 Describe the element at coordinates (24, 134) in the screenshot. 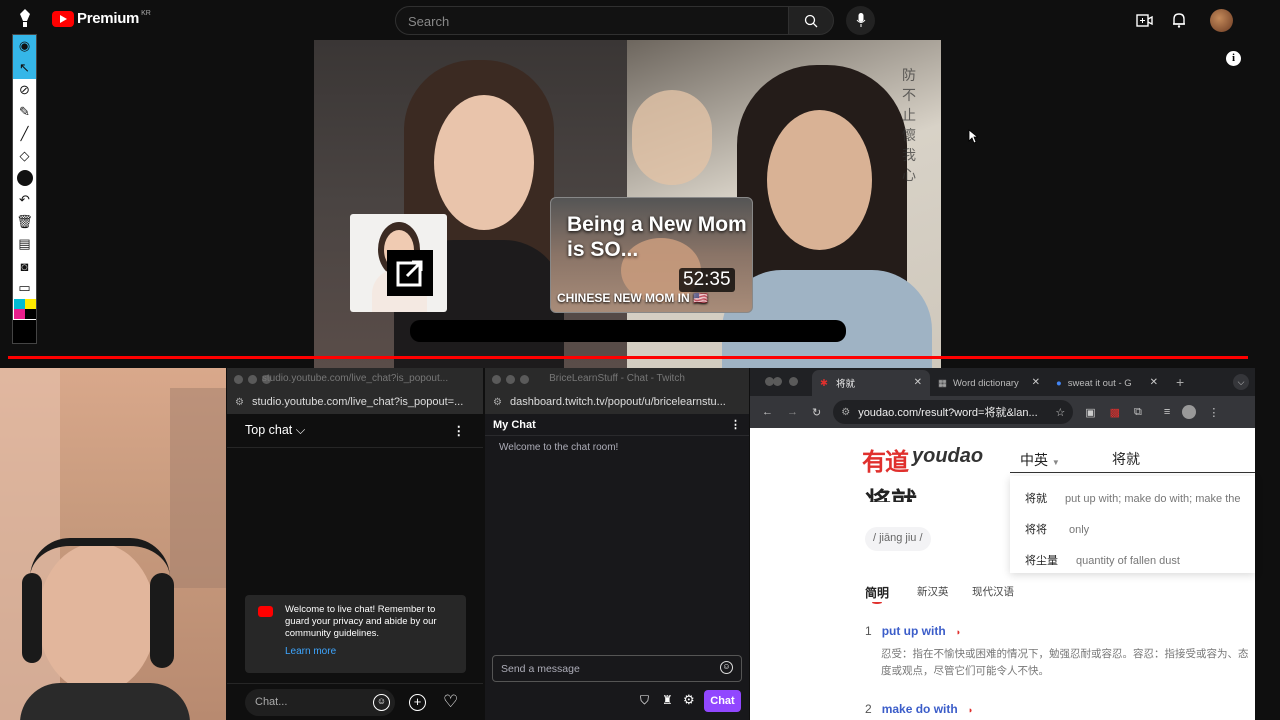

I see `line-icon: ╱` at that location.